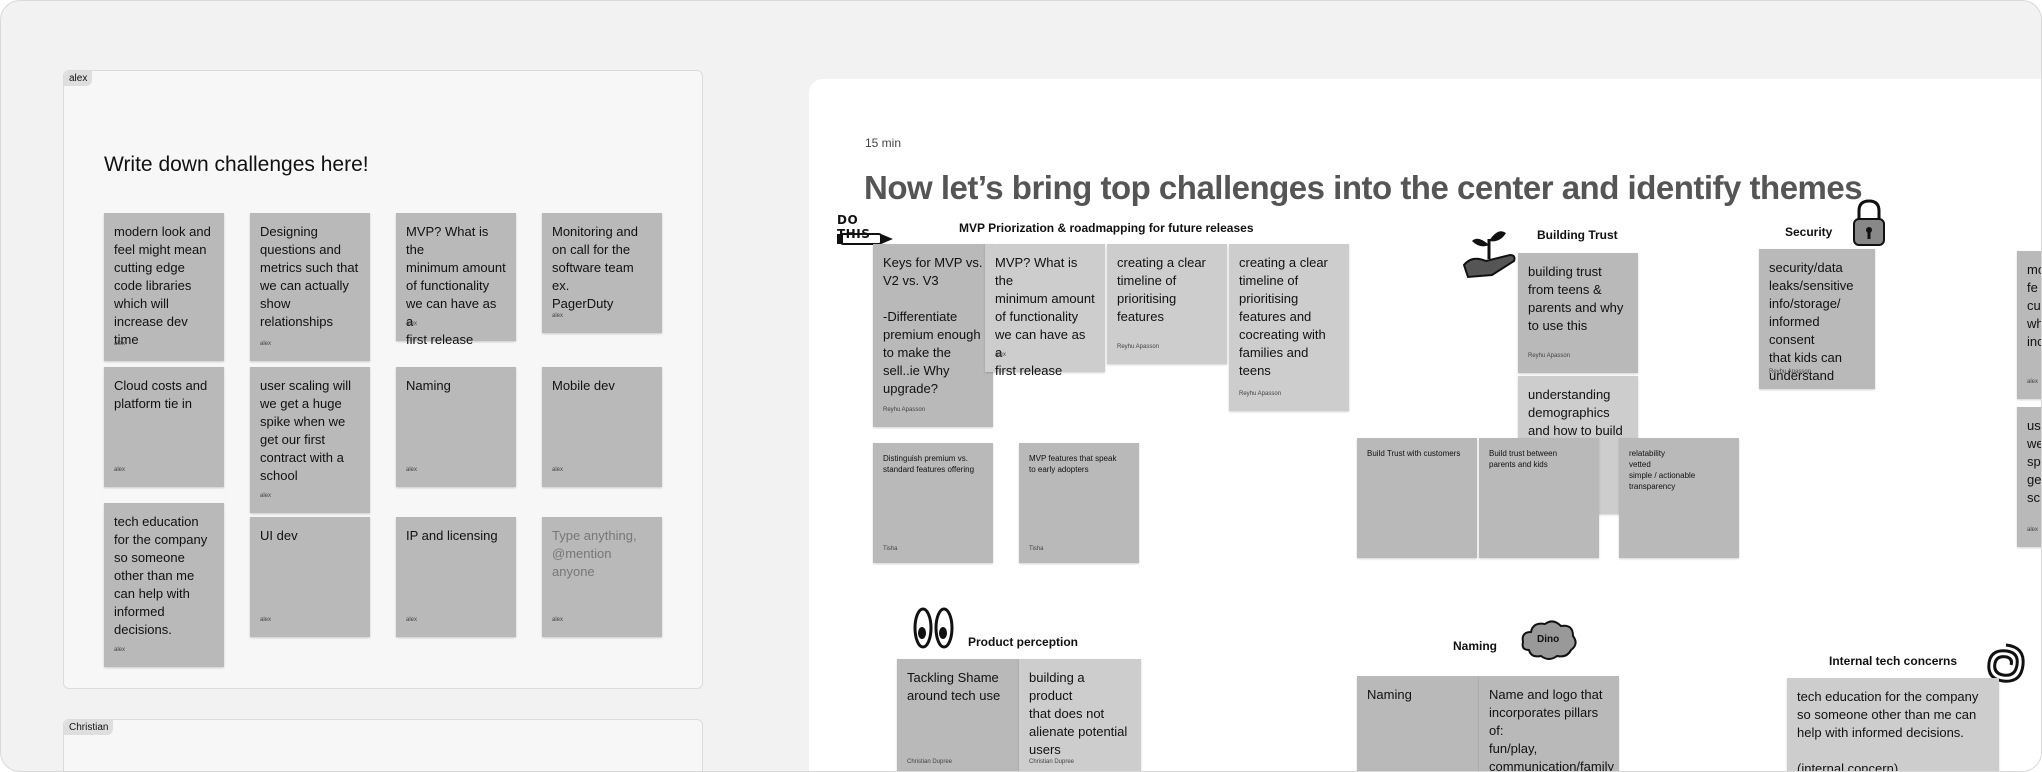  I want to click on do-this-text: DO THIS, so click(854, 227).